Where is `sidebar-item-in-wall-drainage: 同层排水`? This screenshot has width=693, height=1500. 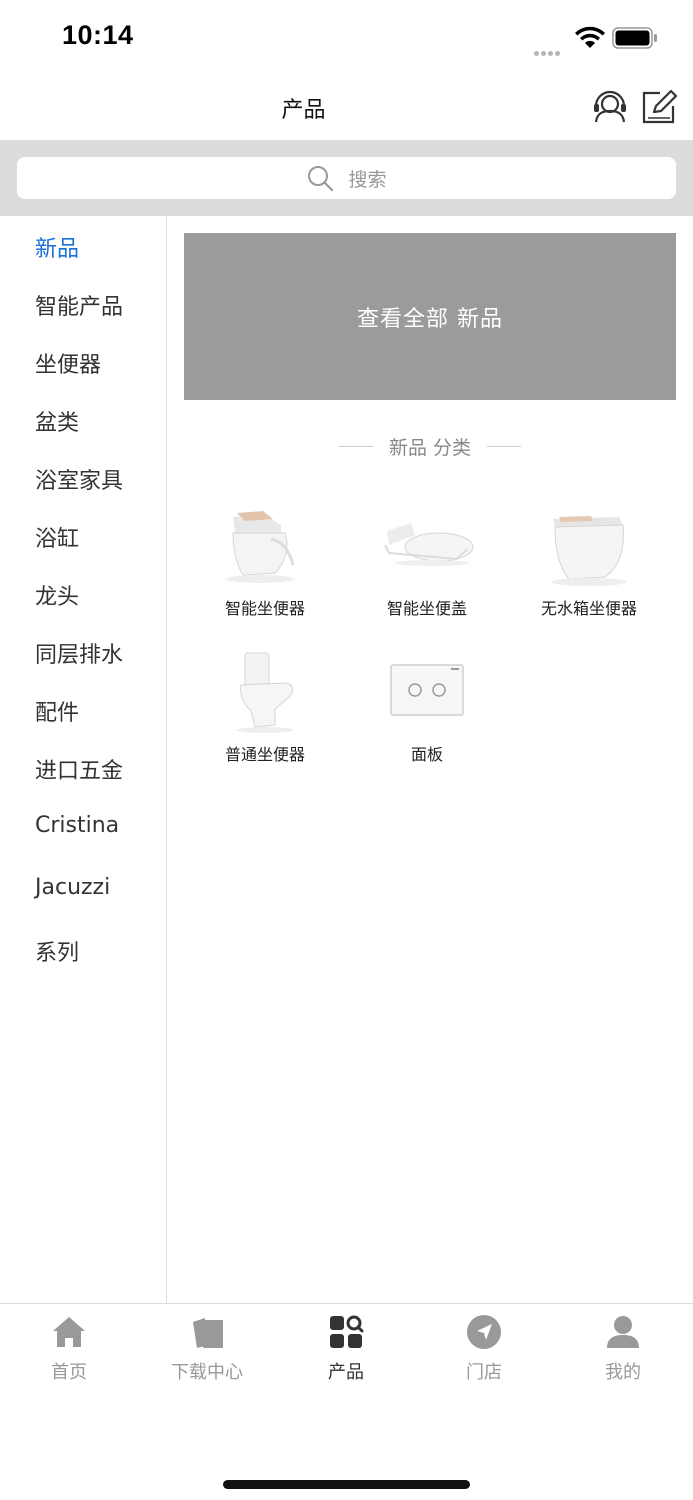 sidebar-item-in-wall-drainage: 同层排水 is located at coordinates (79, 653).